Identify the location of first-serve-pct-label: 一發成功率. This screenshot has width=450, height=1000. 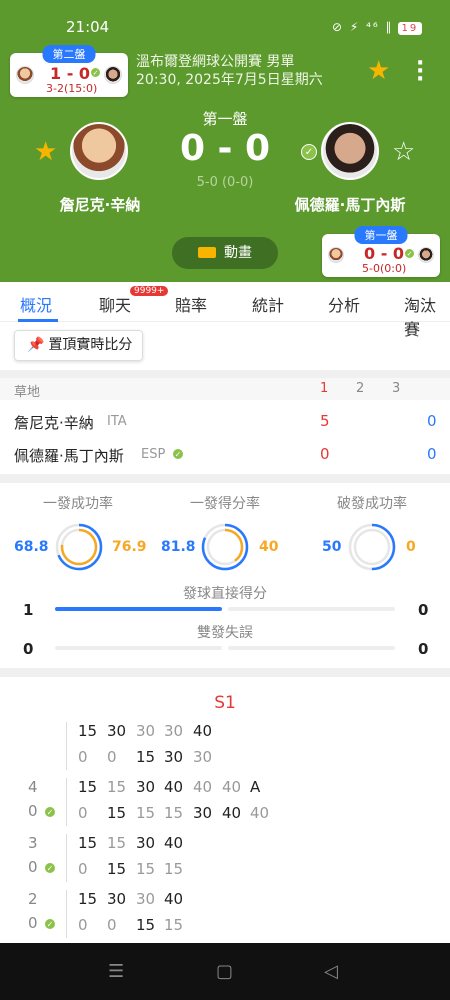
(78, 504).